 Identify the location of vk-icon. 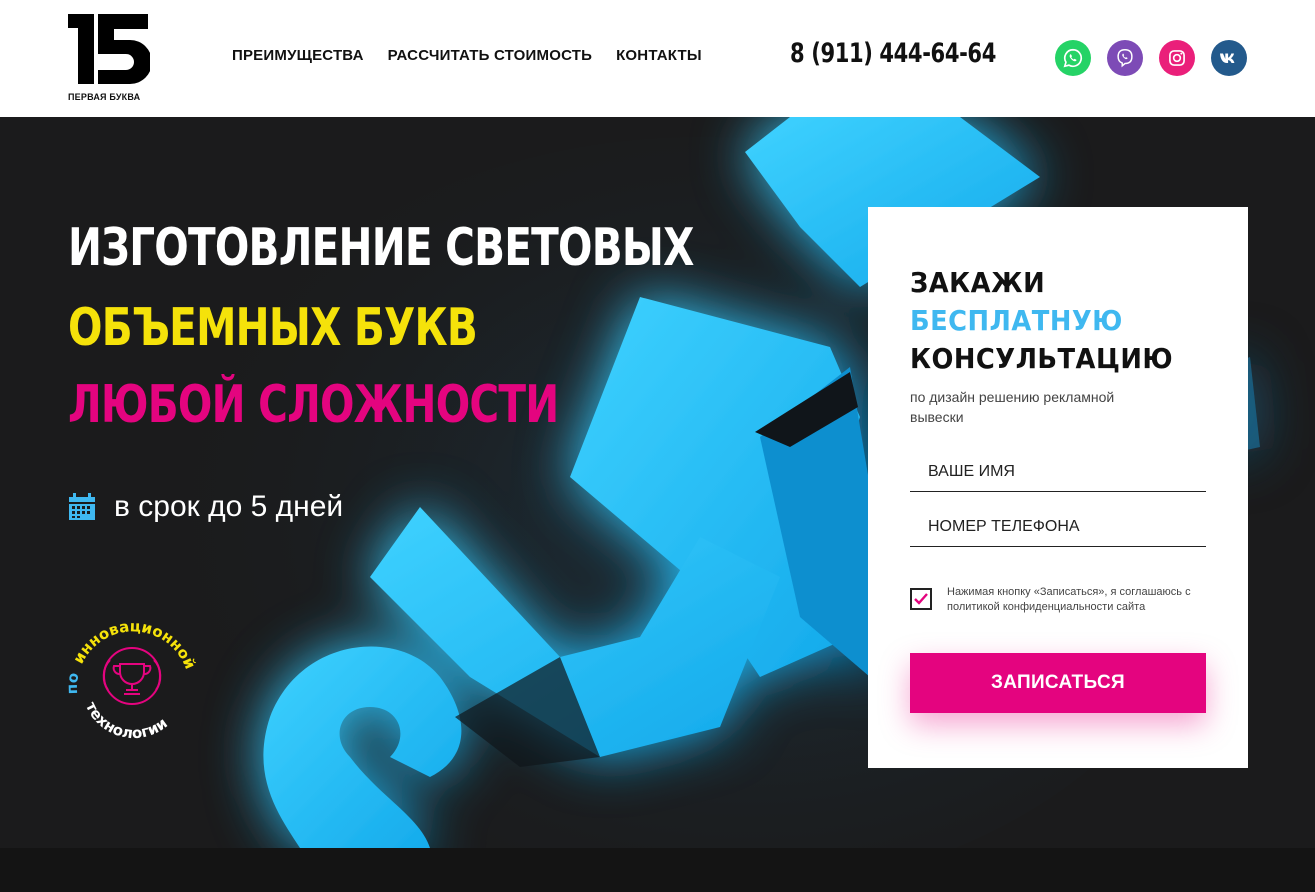
(1229, 58).